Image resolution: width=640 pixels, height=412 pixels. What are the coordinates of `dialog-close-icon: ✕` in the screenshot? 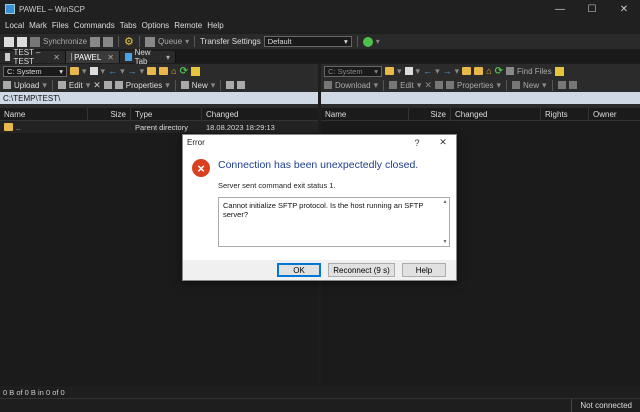 It's located at (443, 142).